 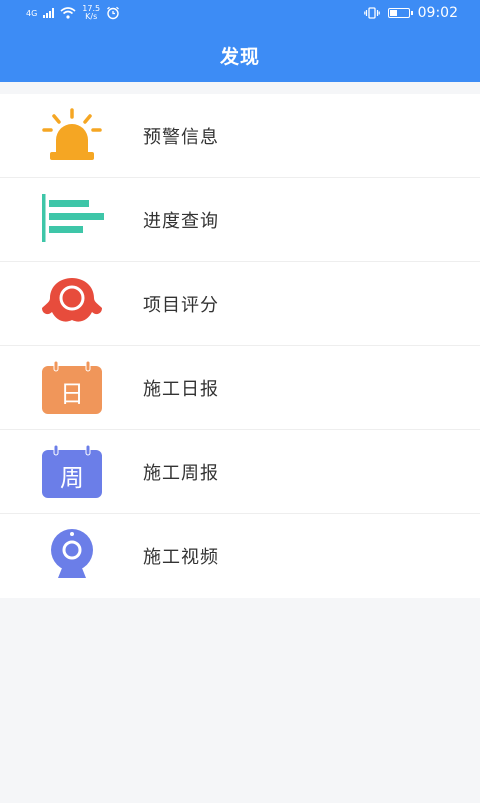 What do you see at coordinates (72, 300) in the screenshot?
I see `badge-icon` at bounding box center [72, 300].